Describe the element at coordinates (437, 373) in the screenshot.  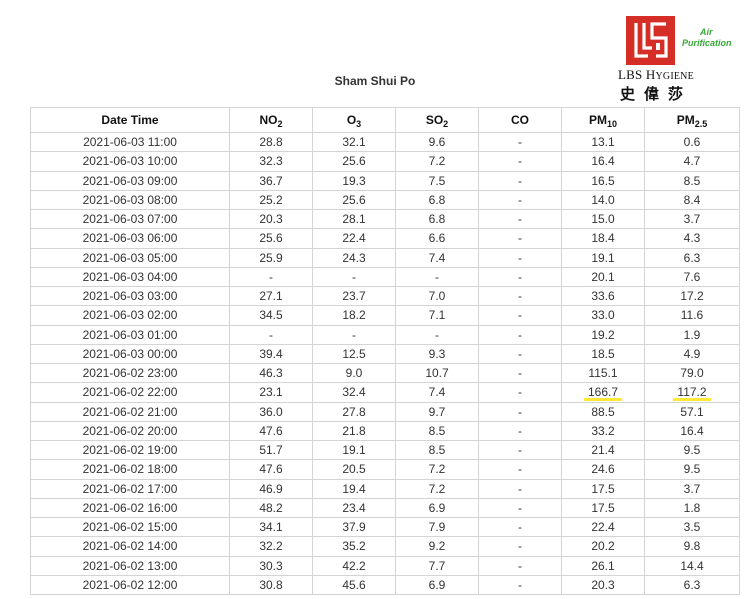
I see `cell-so2: 10.7` at that location.